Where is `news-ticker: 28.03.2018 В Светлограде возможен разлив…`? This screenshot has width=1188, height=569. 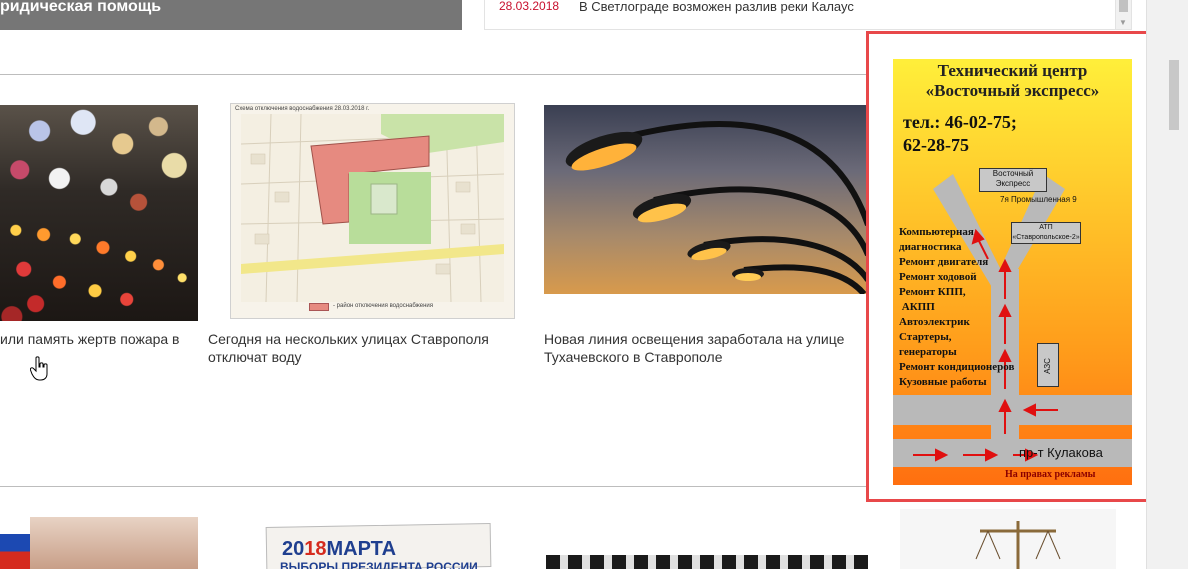
news-ticker: 28.03.2018 В Светлограде возможен разлив… is located at coordinates (808, 15).